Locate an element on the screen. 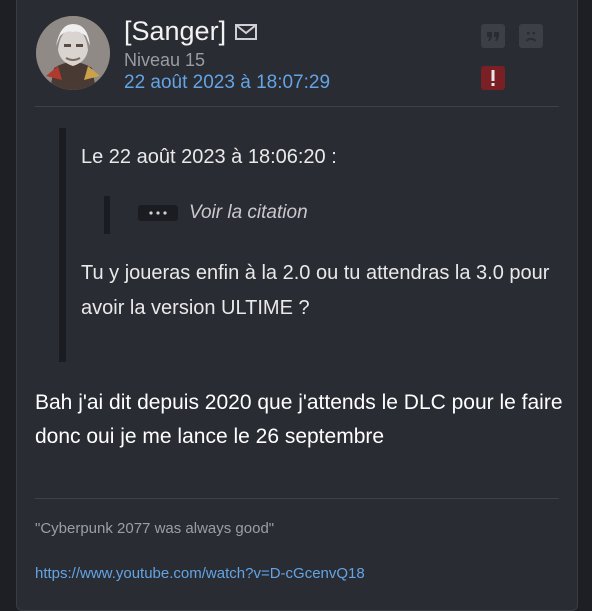 The image size is (592, 611). avatar is located at coordinates (73, 53).